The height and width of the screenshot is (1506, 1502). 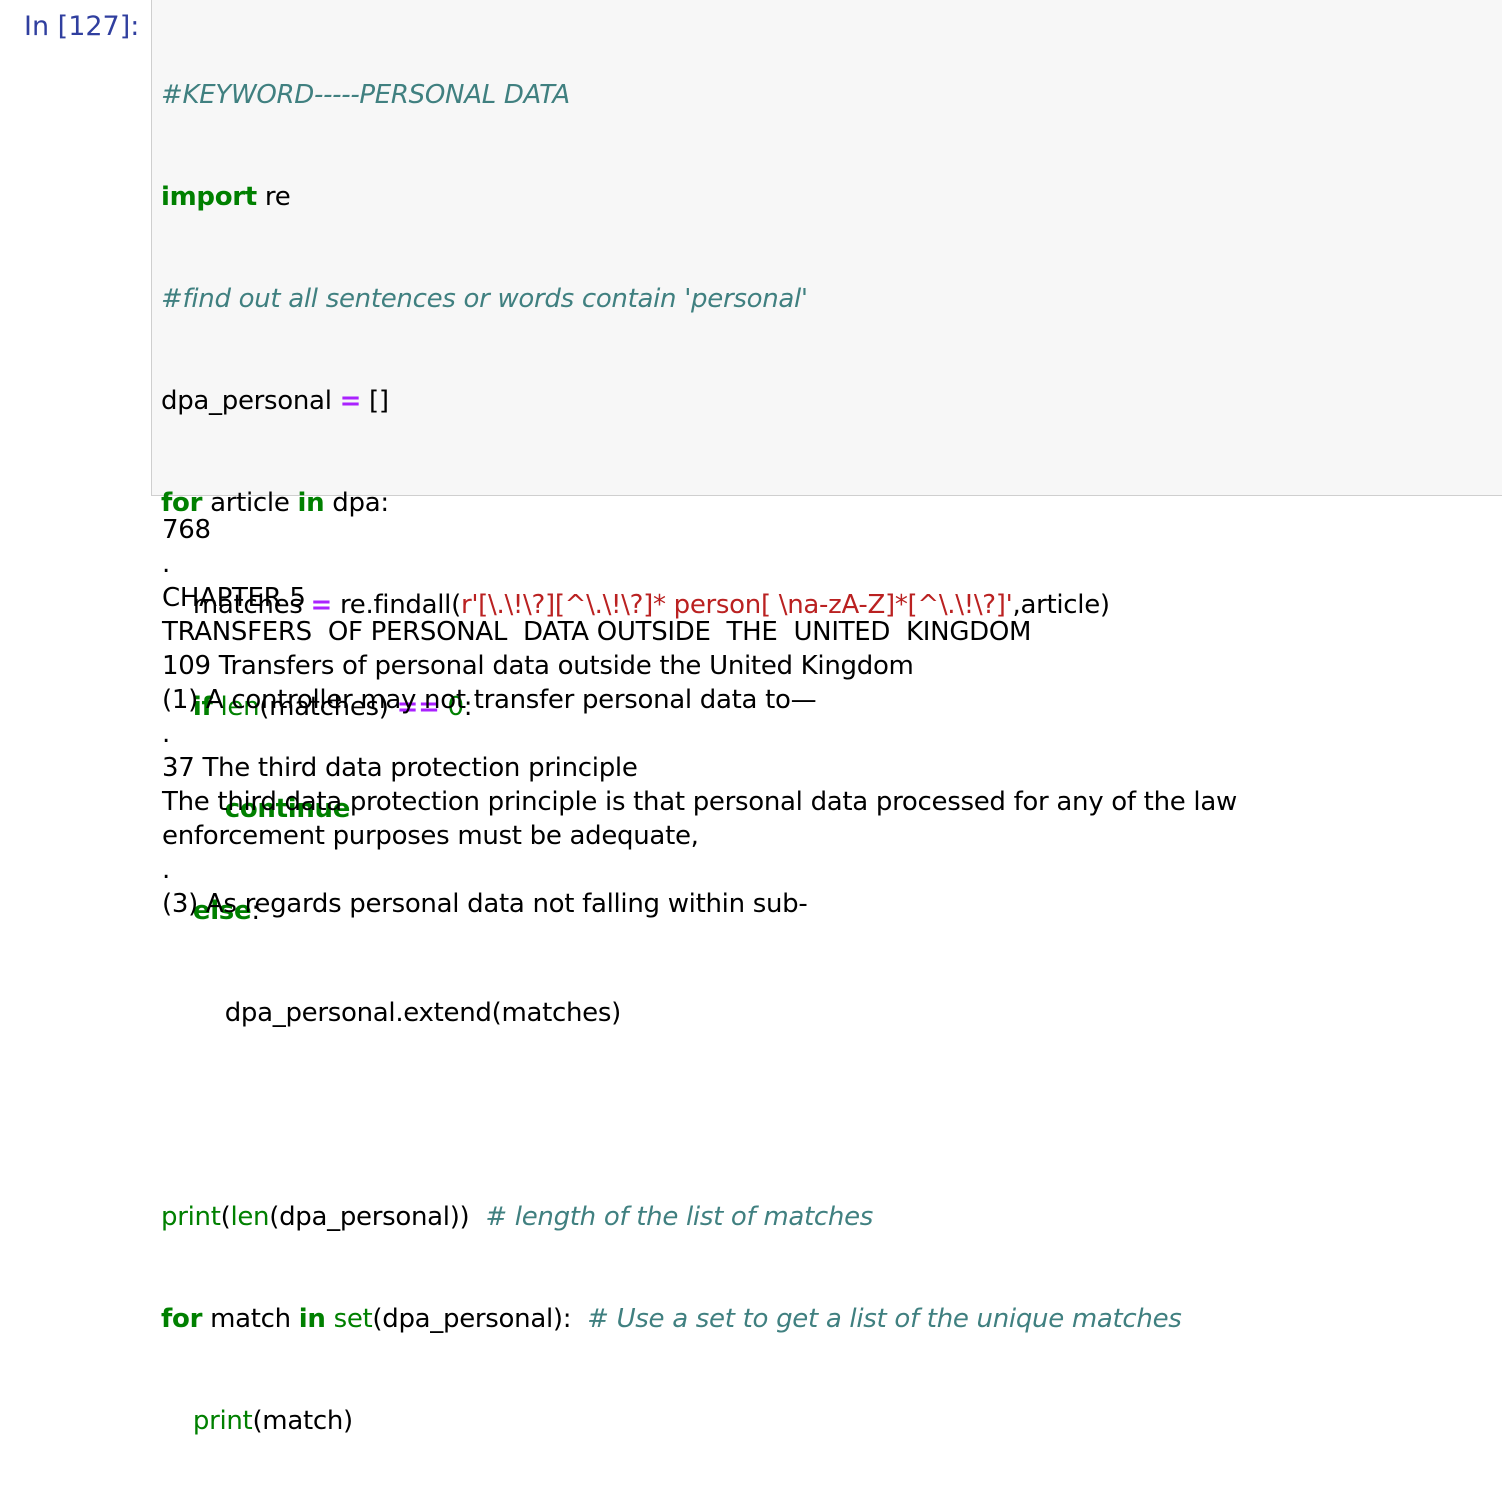 What do you see at coordinates (250, 1319) in the screenshot?
I see `code-text: match` at bounding box center [250, 1319].